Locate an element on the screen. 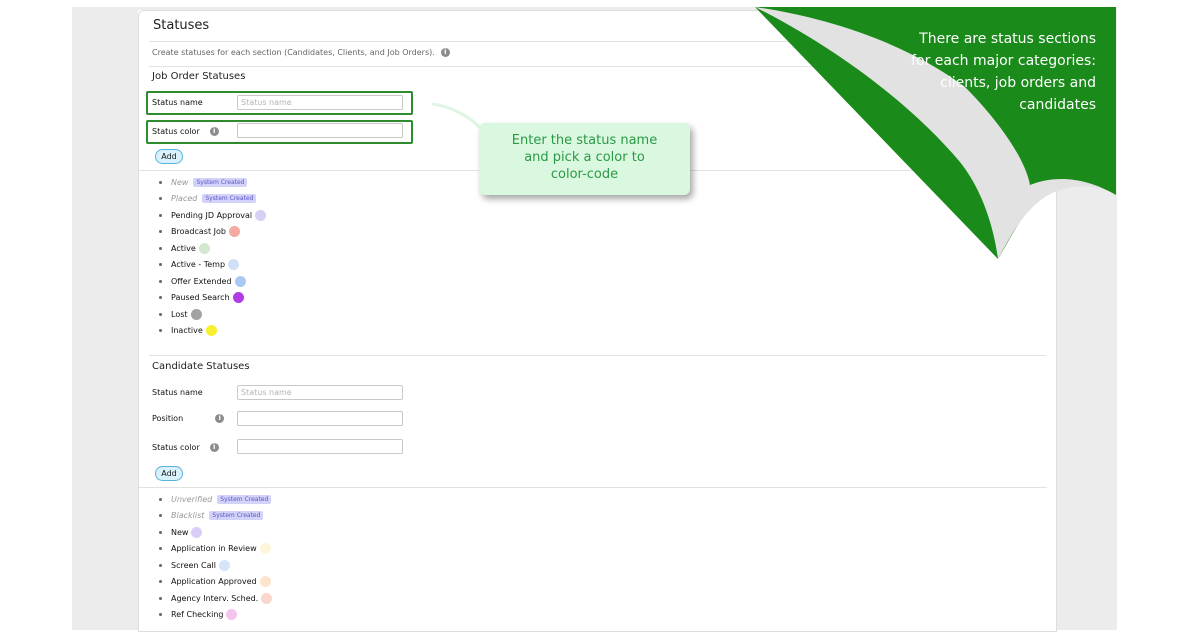  status-name-label: Status name is located at coordinates (177, 102).